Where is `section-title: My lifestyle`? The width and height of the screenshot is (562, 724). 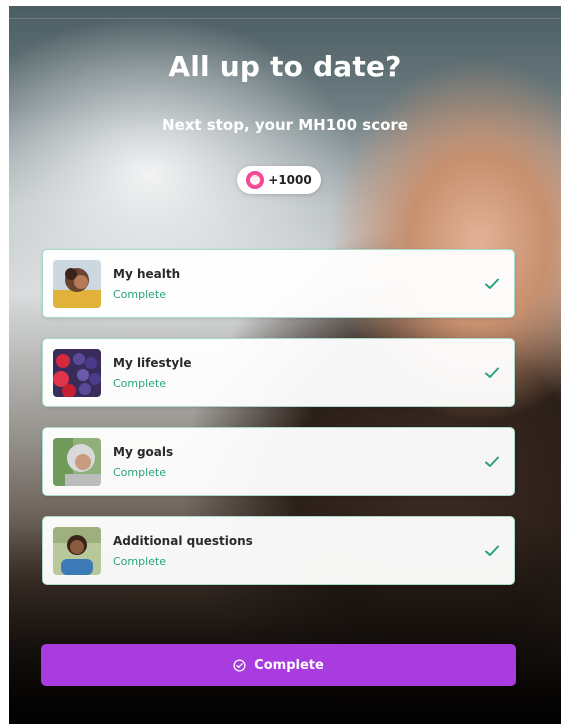 section-title: My lifestyle is located at coordinates (152, 363).